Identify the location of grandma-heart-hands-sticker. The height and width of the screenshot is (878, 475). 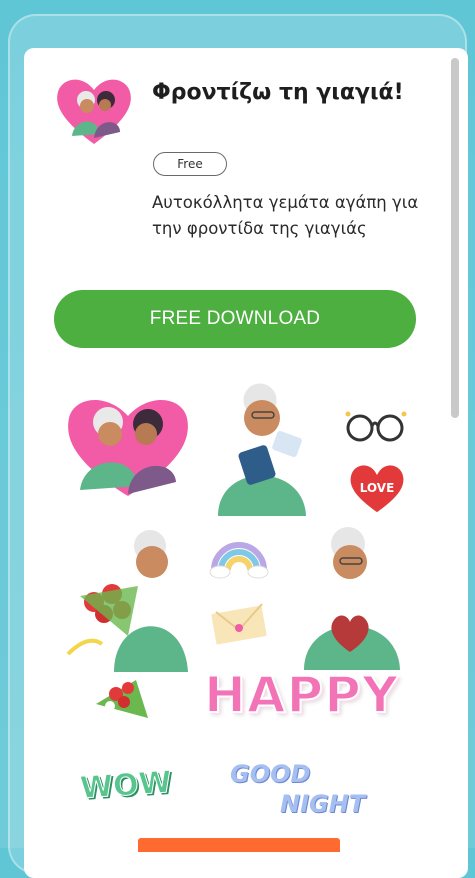
(352, 598).